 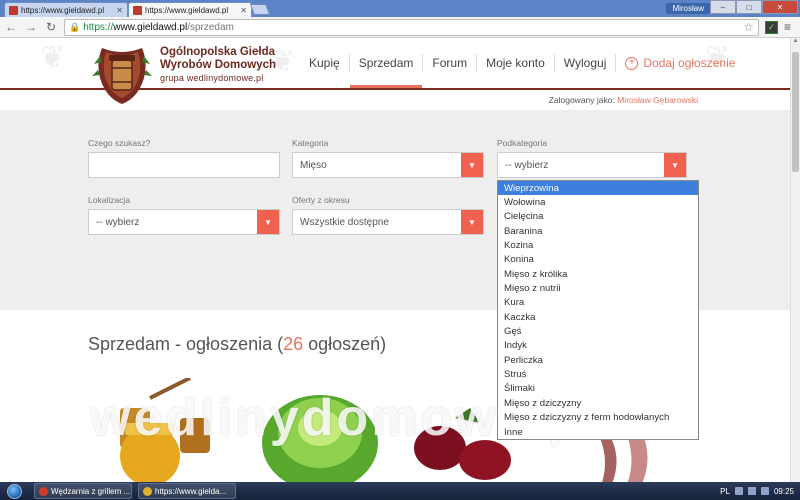 What do you see at coordinates (771, 27) in the screenshot?
I see `extension-icon: ✓` at bounding box center [771, 27].